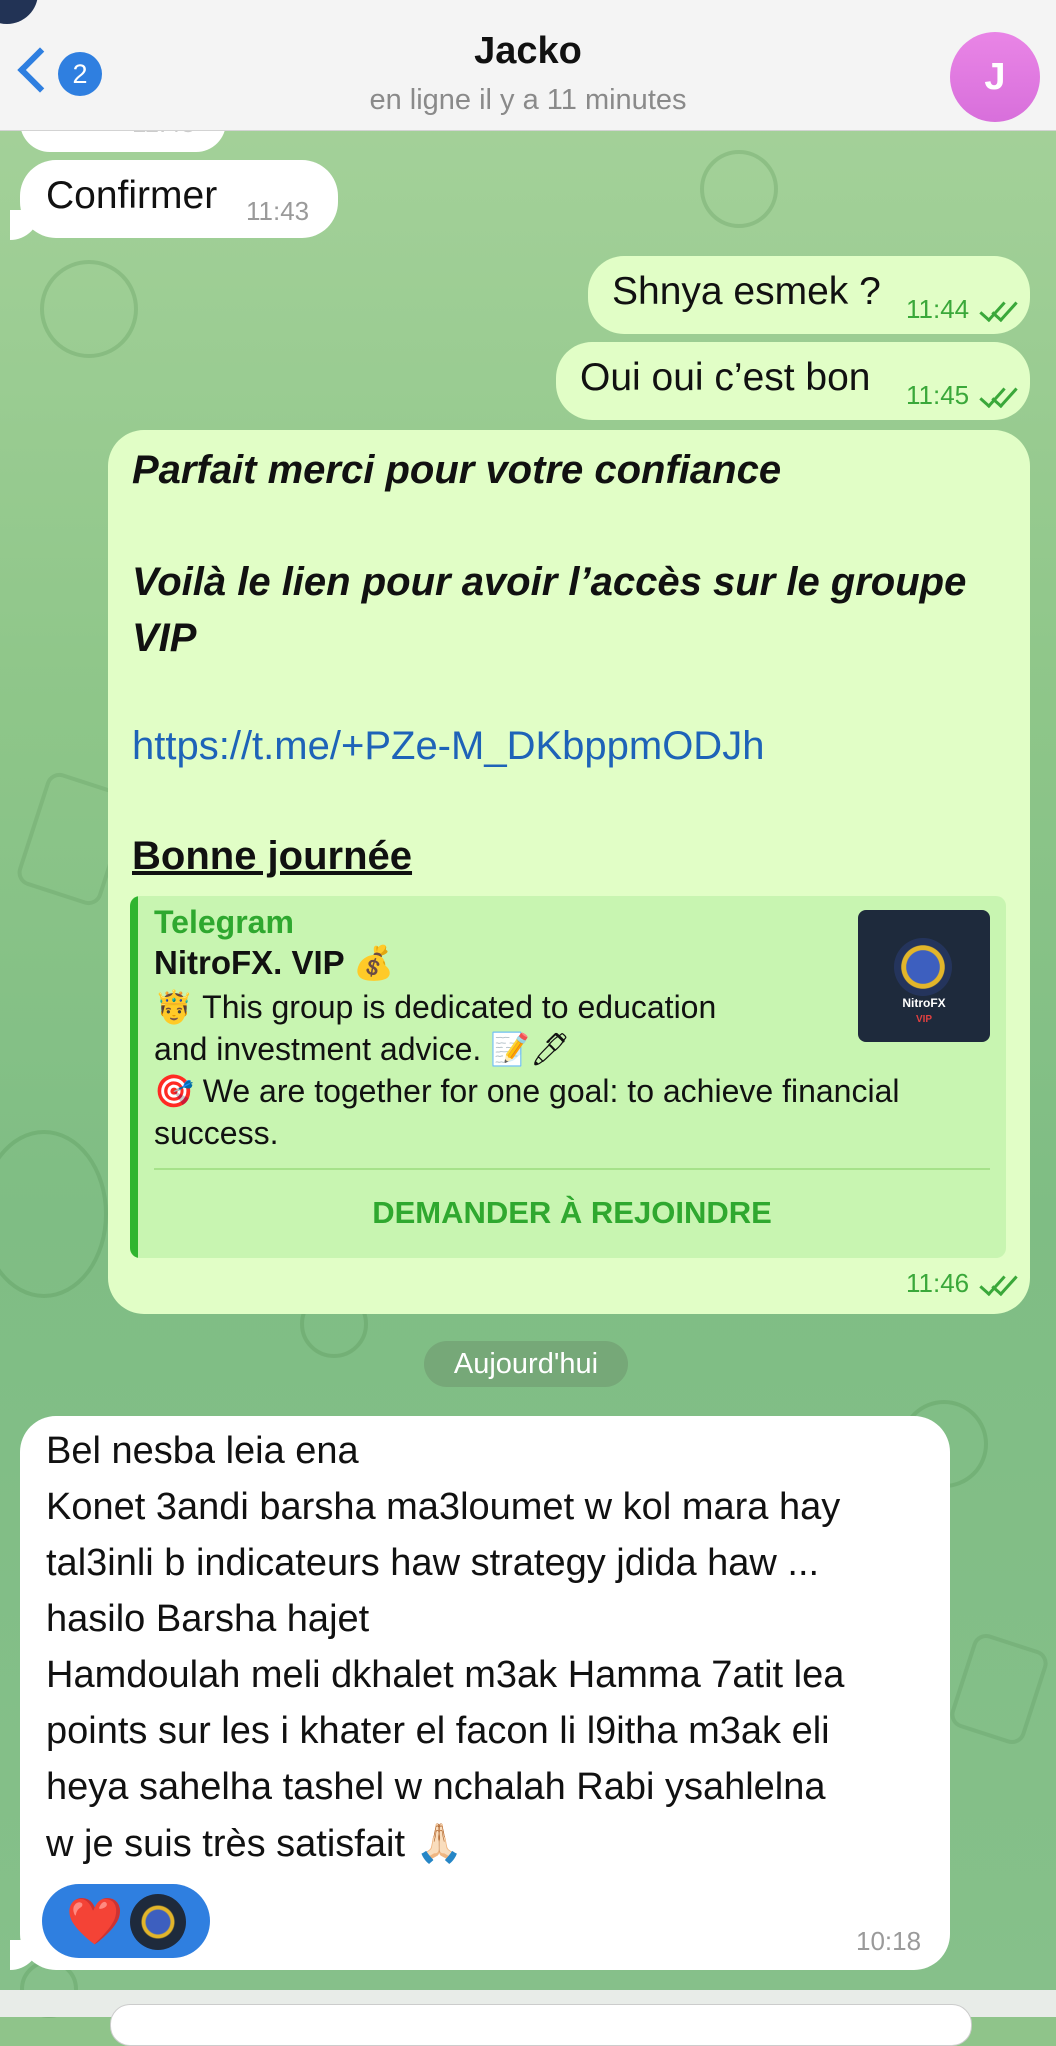 This screenshot has width=1056, height=2046. Describe the element at coordinates (202, 1451) in the screenshot. I see `message-text: Bel nesba leia ena` at that location.